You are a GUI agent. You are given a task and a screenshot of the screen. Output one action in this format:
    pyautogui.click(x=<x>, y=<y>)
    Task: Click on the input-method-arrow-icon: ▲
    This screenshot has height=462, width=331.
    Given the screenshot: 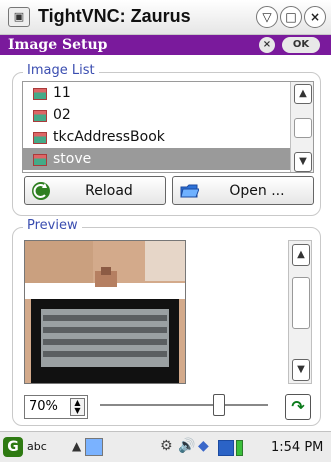 What is the action you would take?
    pyautogui.click(x=76, y=446)
    